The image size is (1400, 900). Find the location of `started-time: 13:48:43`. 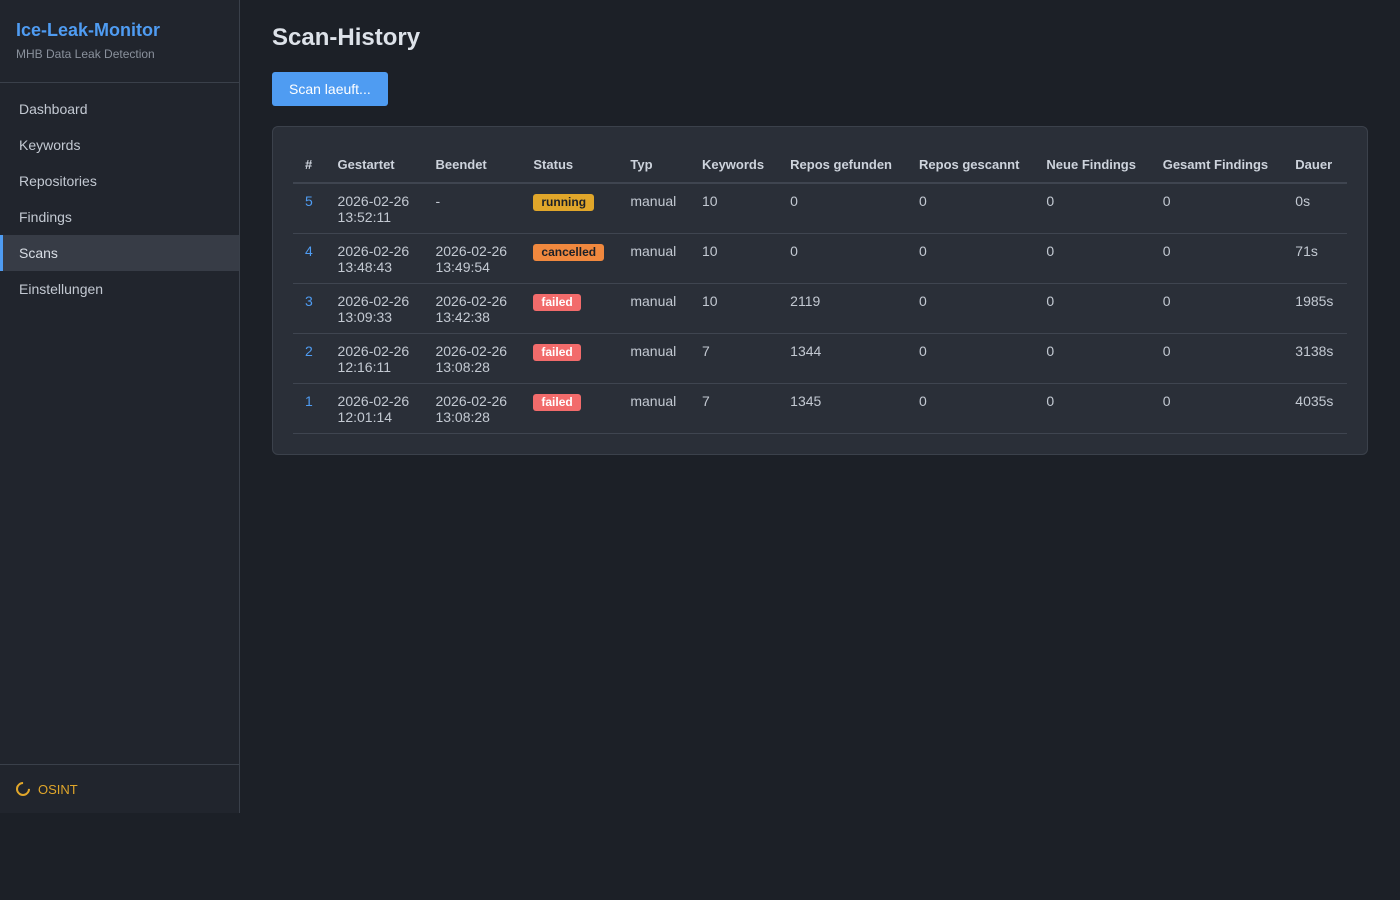

started-time: 13:48:43 is located at coordinates (365, 267).